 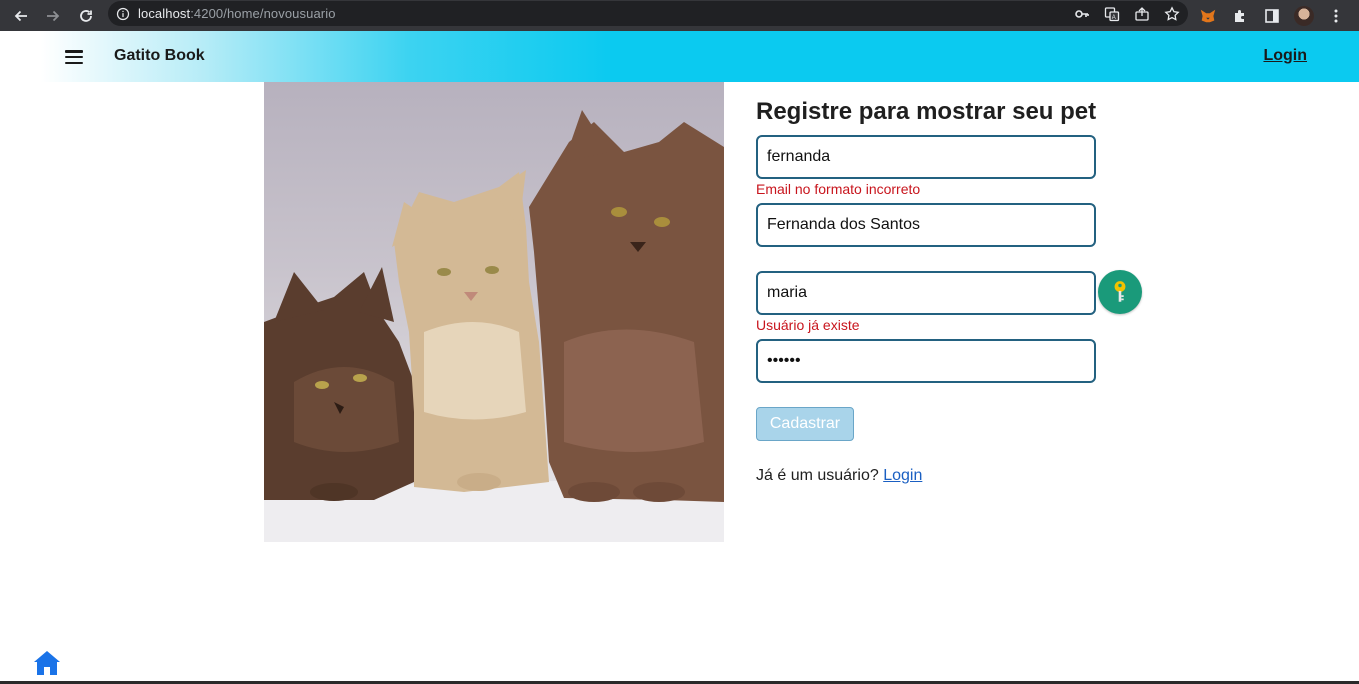 What do you see at coordinates (843, 224) in the screenshot?
I see `full-name-value: Fernanda dos Santos` at bounding box center [843, 224].